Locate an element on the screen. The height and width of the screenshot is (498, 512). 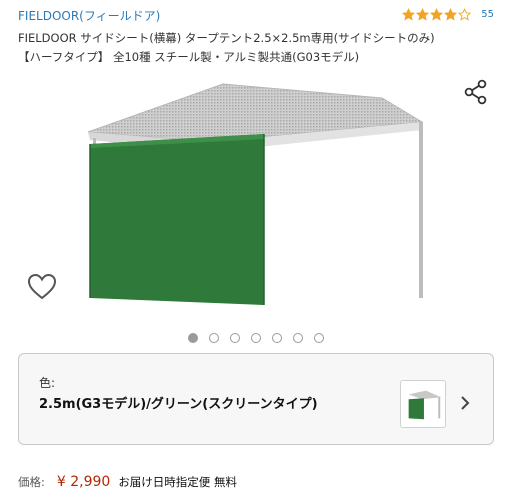
share-icon is located at coordinates (476, 92).